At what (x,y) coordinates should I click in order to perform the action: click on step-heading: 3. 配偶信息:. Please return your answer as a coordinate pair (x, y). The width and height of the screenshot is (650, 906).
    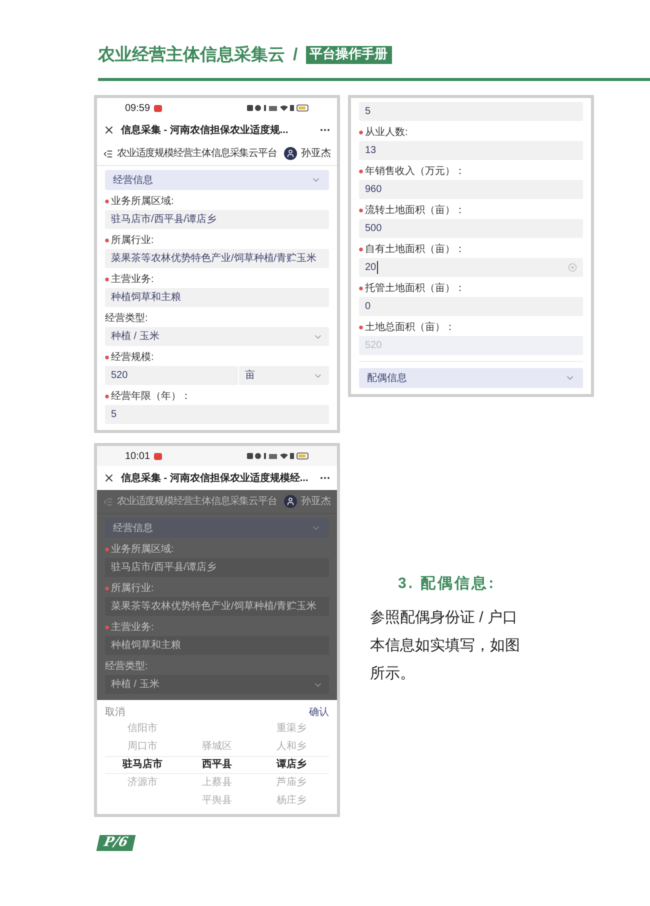
    Looking at the image, I should click on (447, 584).